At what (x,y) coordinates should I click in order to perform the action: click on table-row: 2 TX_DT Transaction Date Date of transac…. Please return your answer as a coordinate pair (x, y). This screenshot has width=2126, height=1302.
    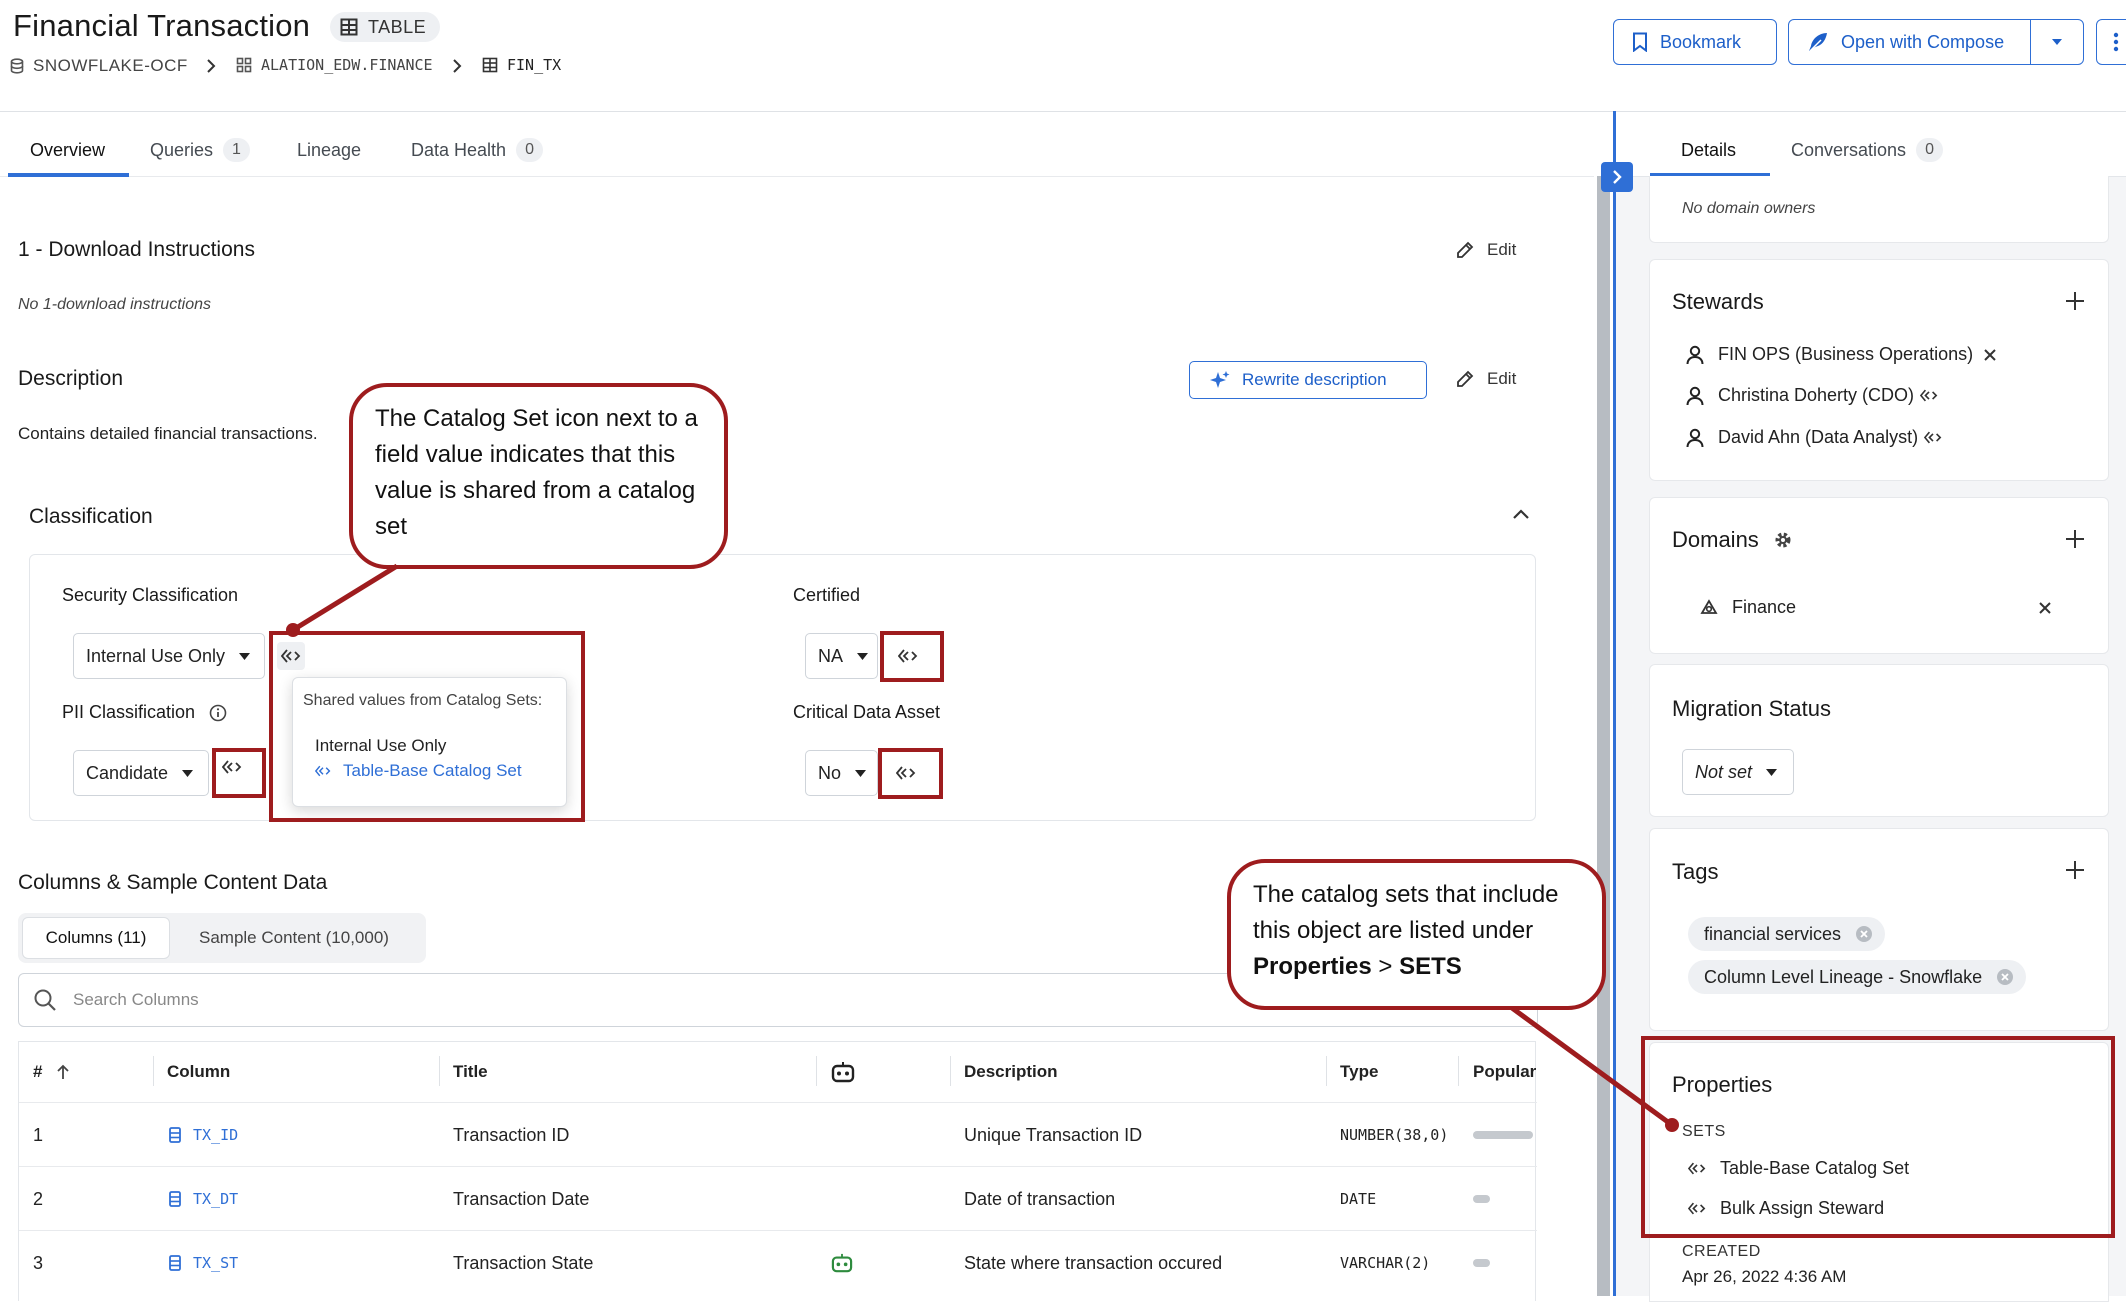
    Looking at the image, I should click on (778, 1198).